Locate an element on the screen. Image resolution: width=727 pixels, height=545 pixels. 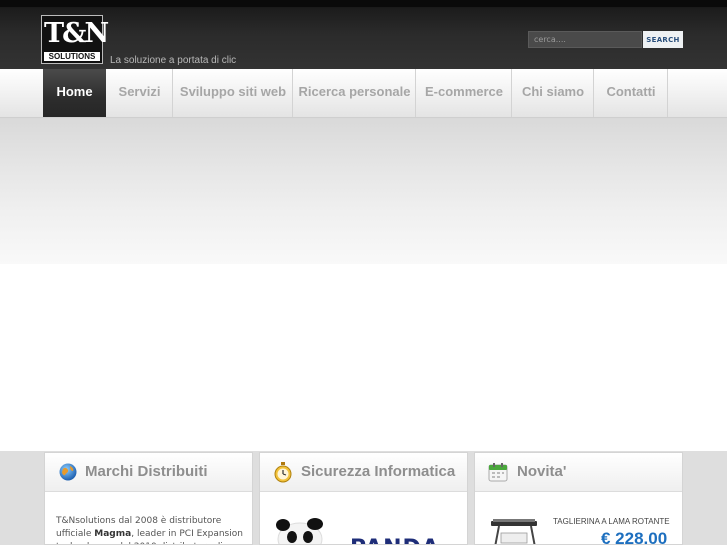
nav-item-chi-siamo: Chi siamo is located at coordinates (553, 93).